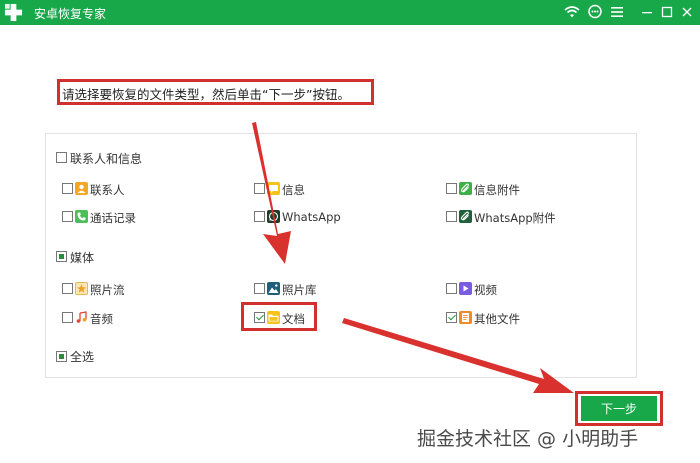  Describe the element at coordinates (465, 317) in the screenshot. I see `other-files-icon` at that location.